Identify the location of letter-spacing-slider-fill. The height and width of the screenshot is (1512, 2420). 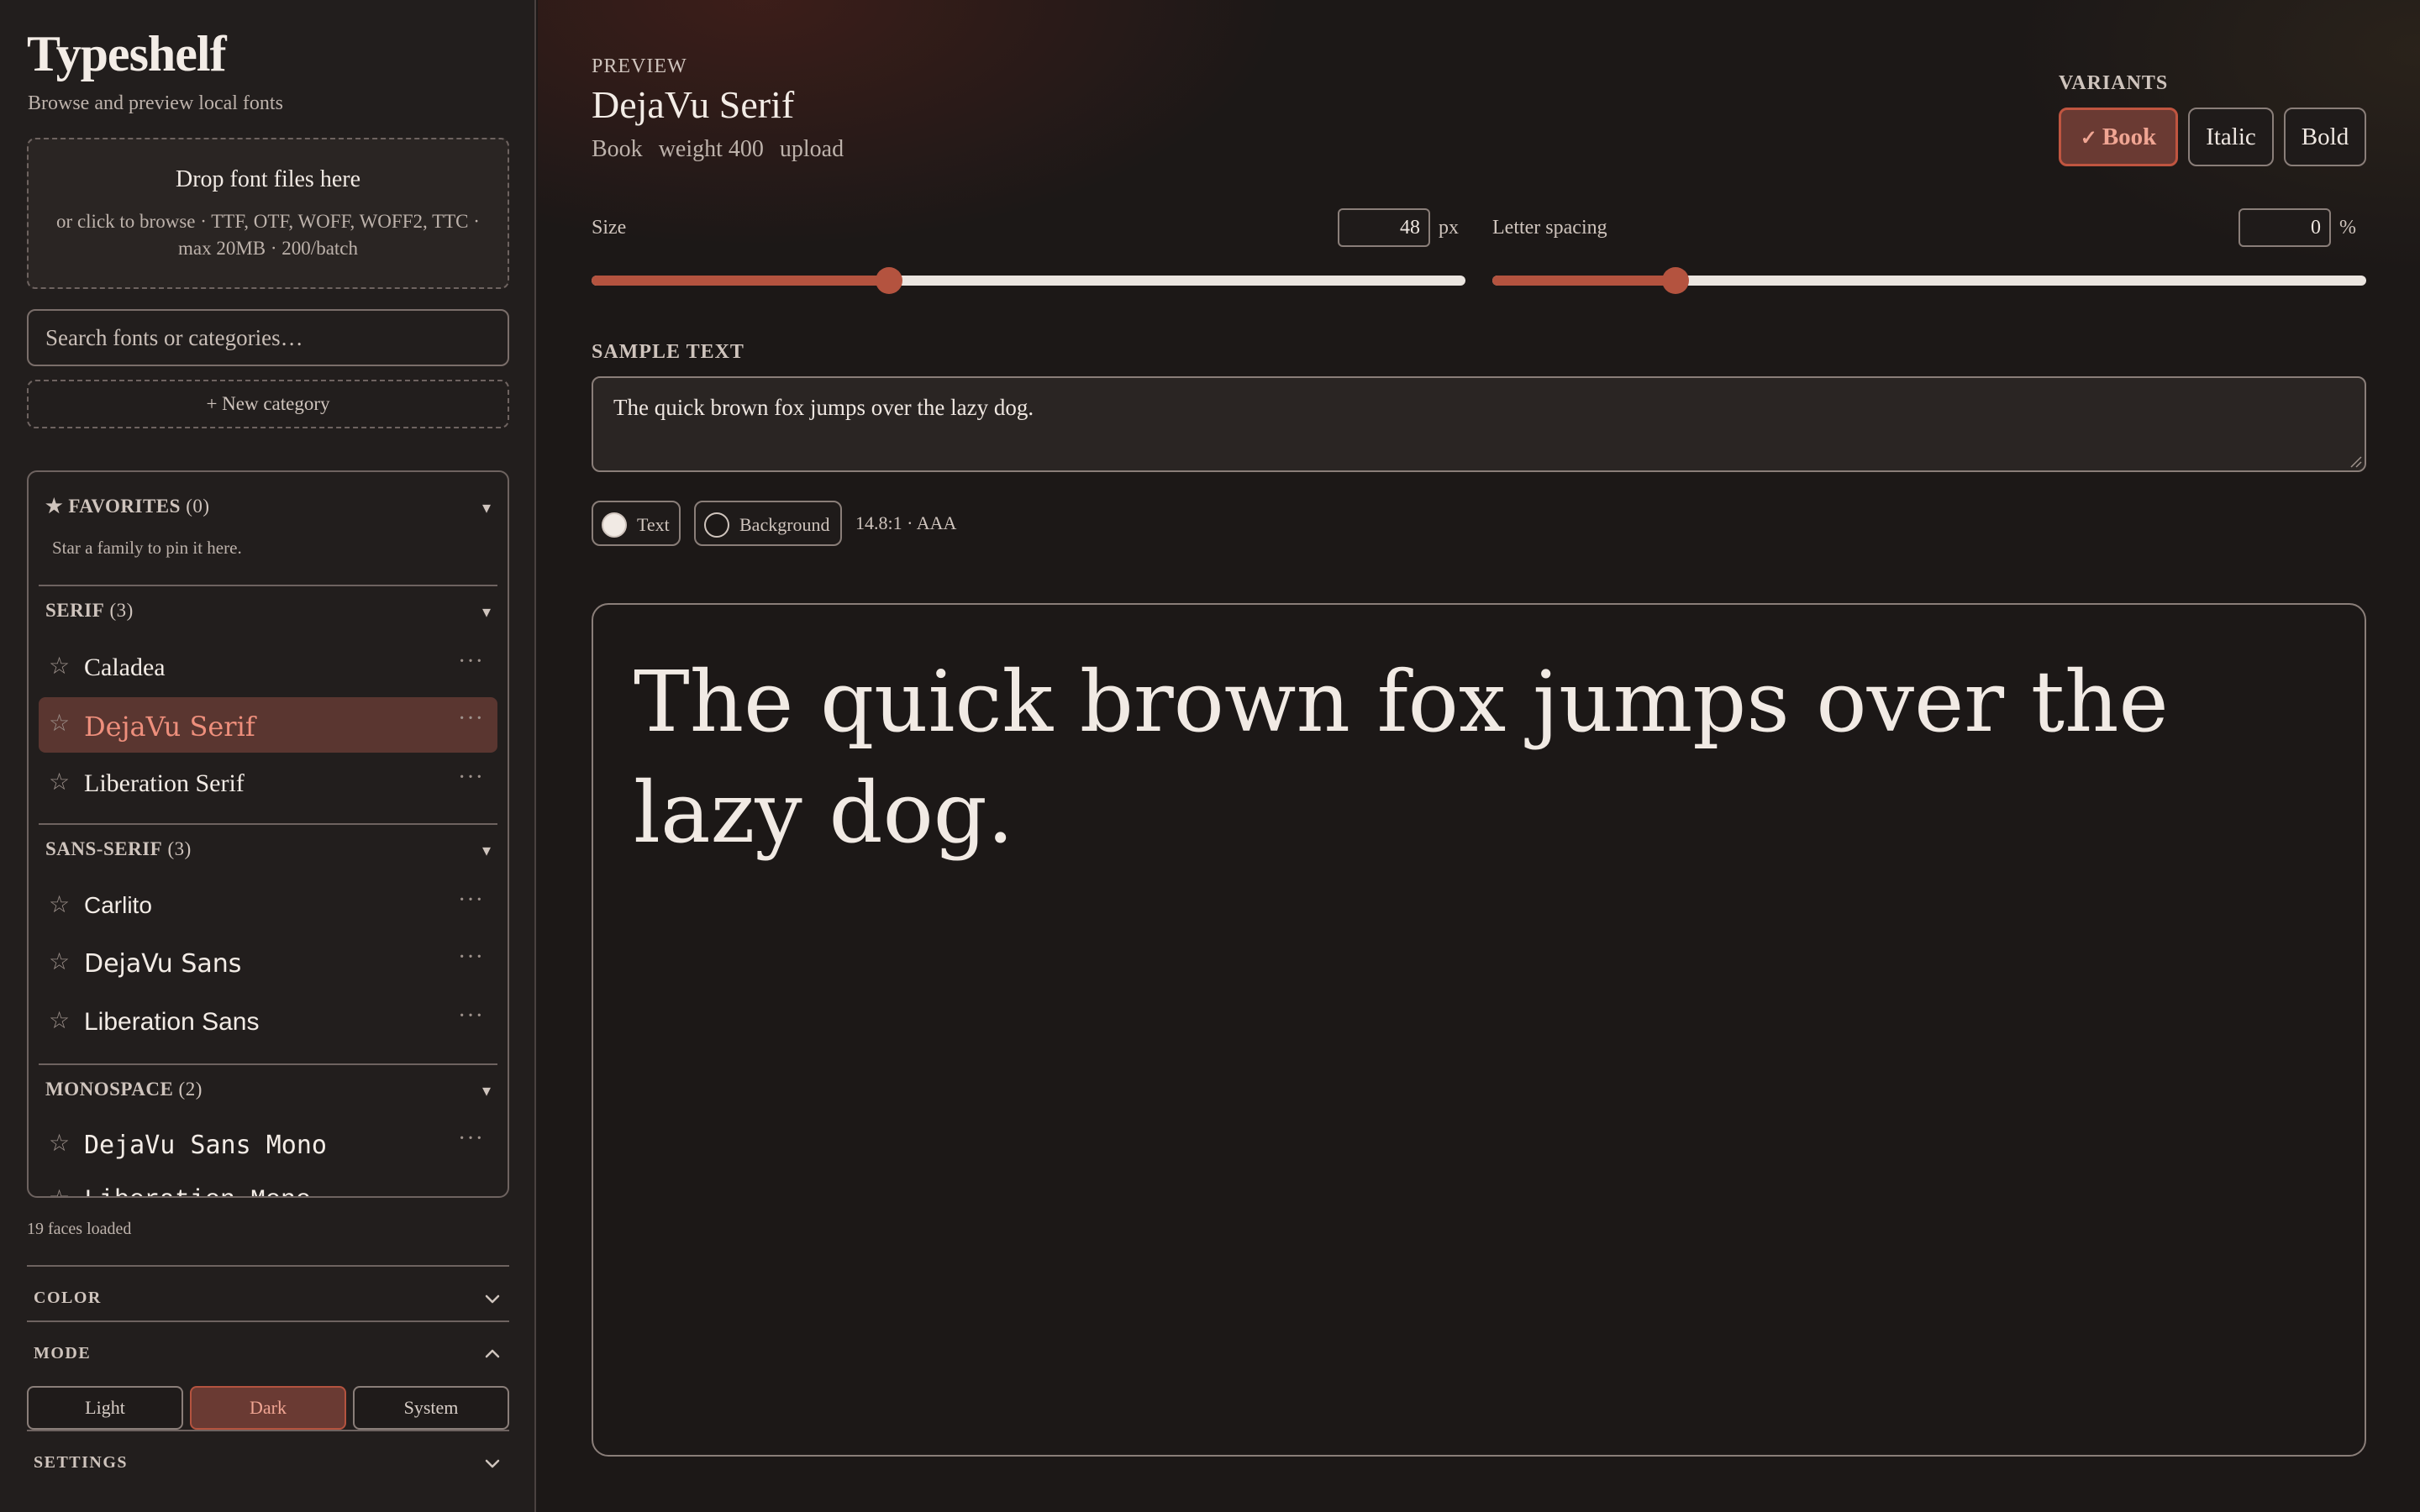
(1584, 281).